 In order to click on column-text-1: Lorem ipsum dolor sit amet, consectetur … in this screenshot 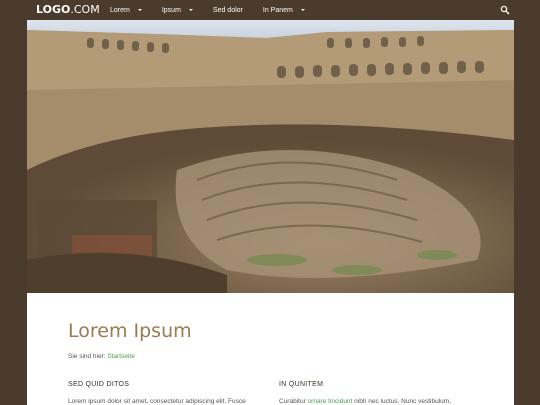, I will do `click(157, 401)`.